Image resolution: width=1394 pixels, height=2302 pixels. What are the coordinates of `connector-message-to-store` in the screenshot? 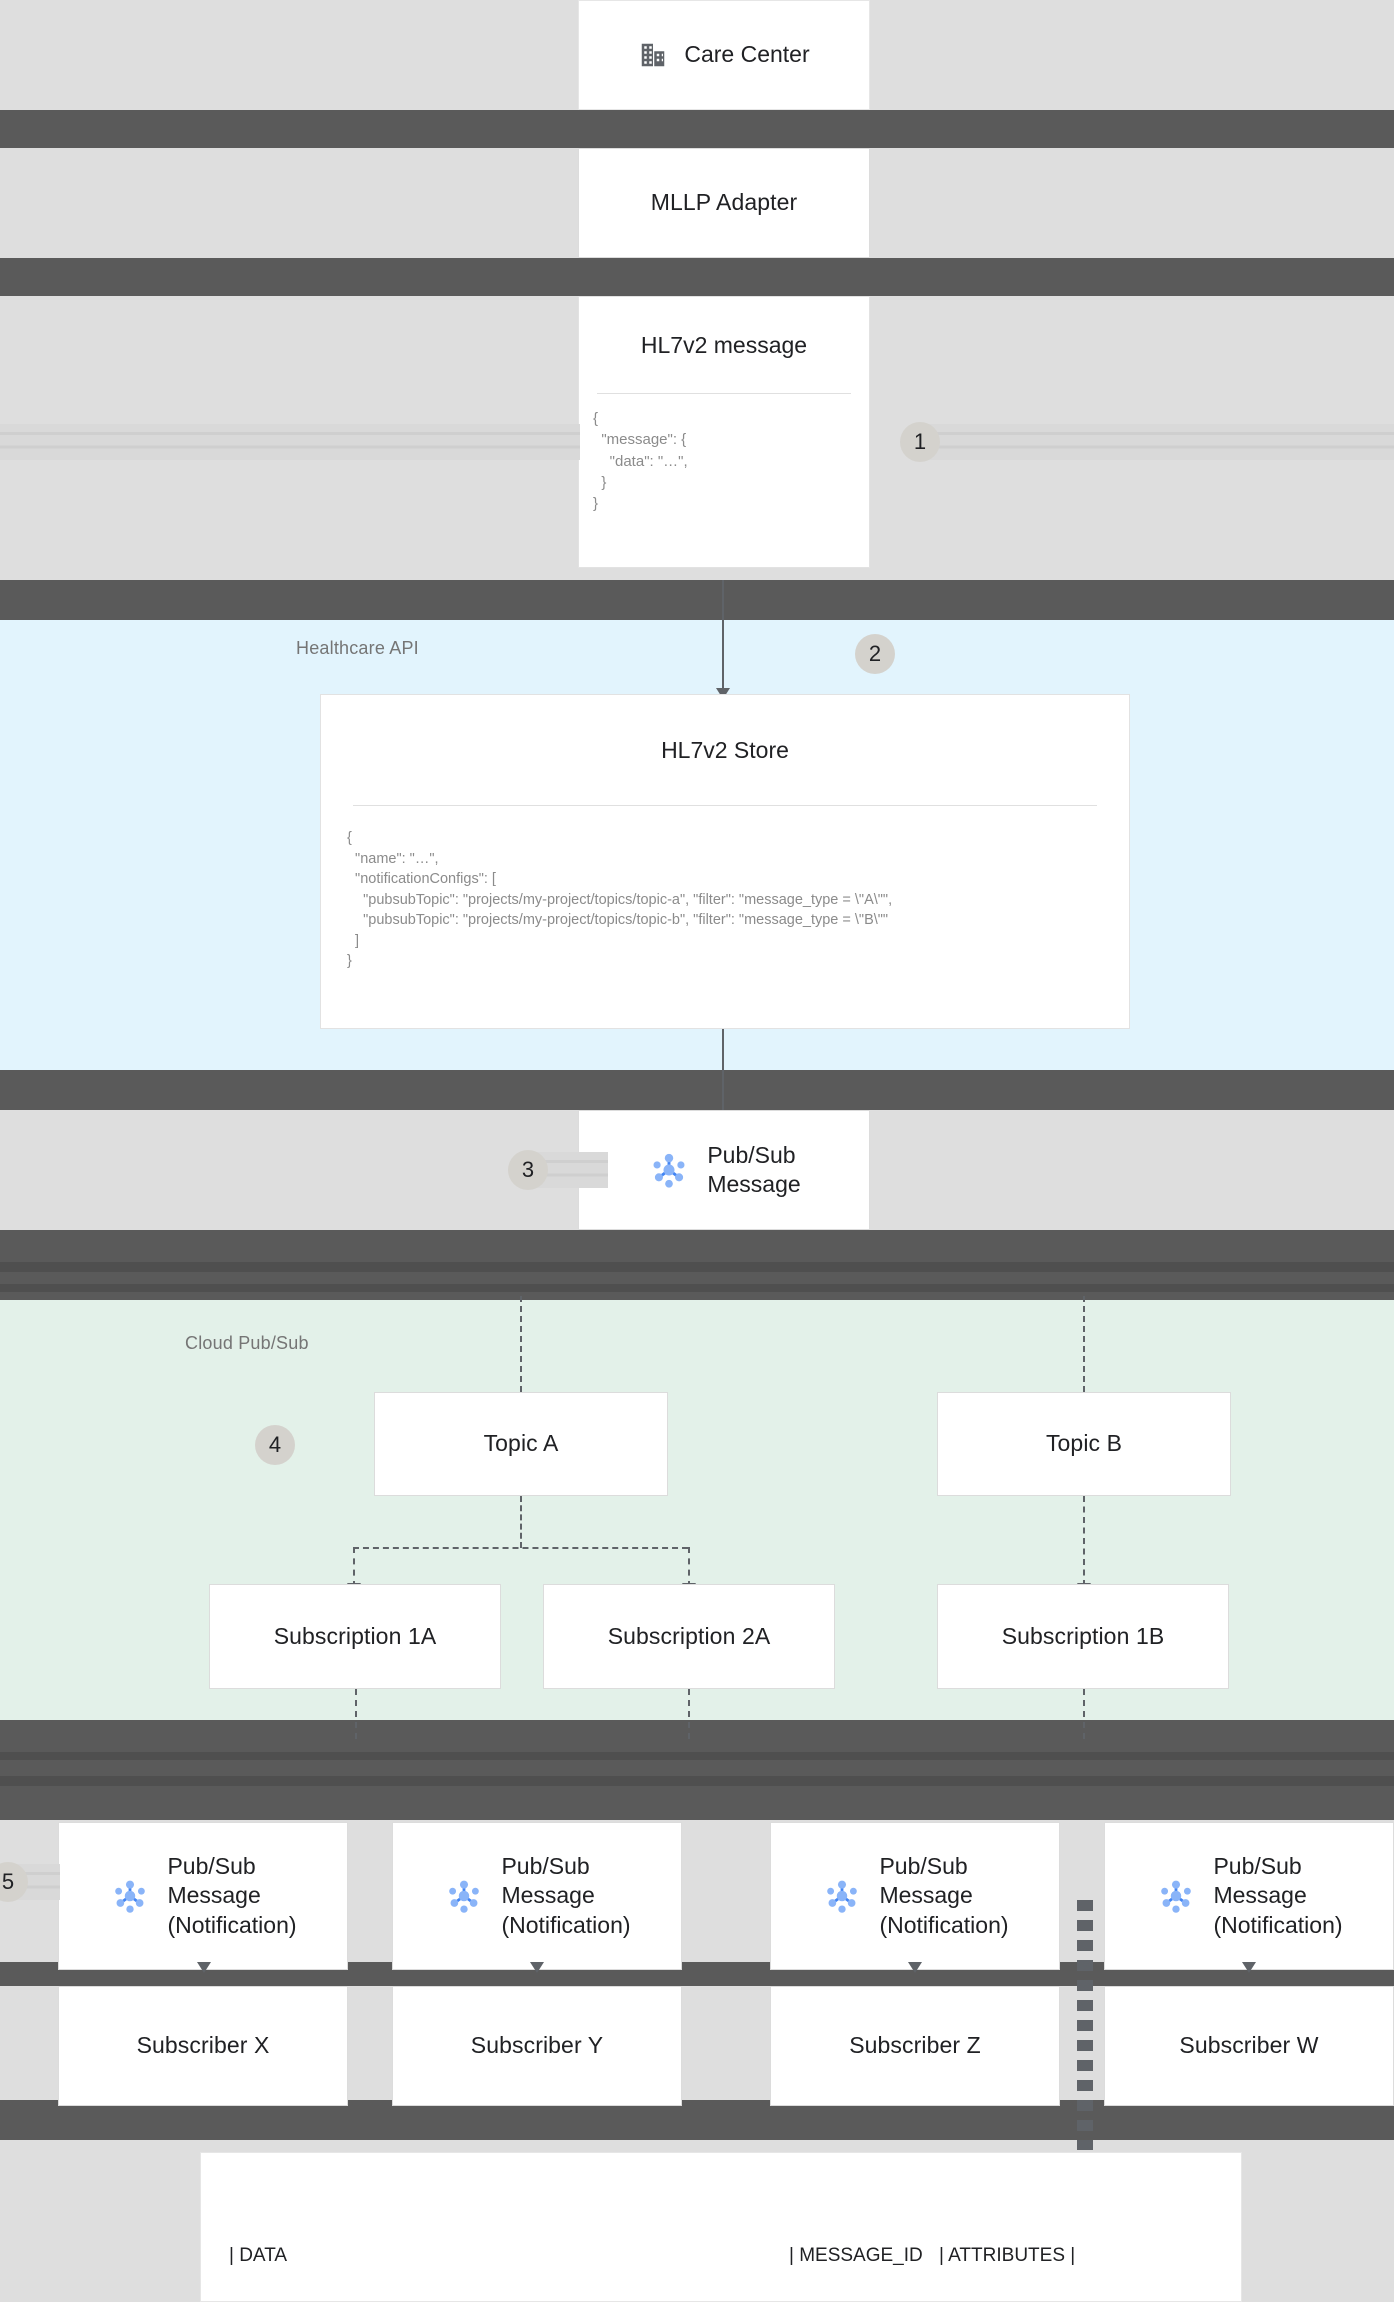 It's located at (723, 635).